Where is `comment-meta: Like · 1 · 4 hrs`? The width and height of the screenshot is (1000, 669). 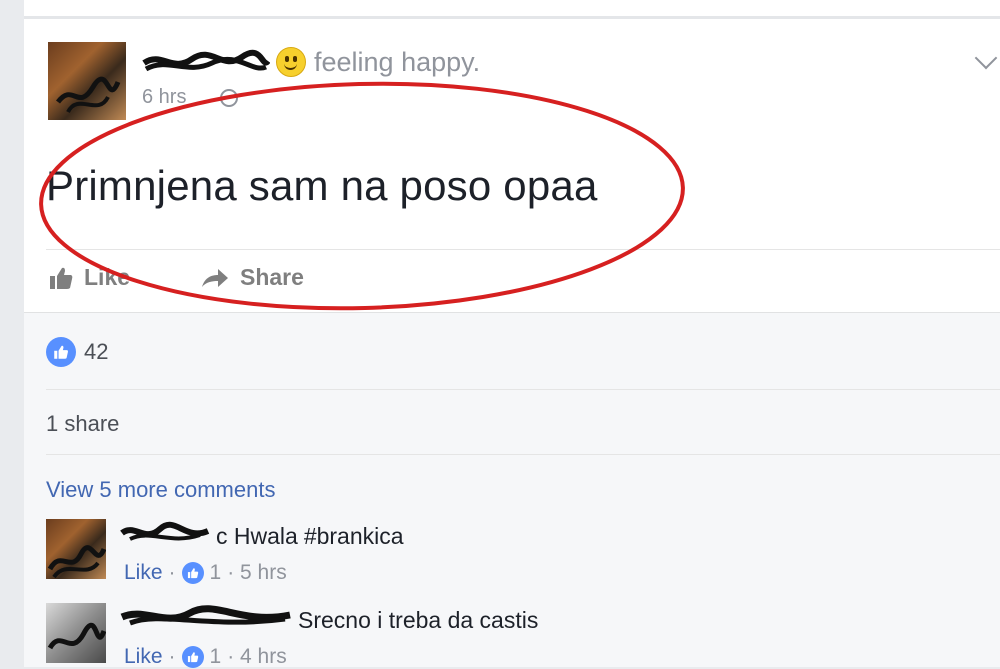 comment-meta: Like · 1 · 4 hrs is located at coordinates (205, 657).